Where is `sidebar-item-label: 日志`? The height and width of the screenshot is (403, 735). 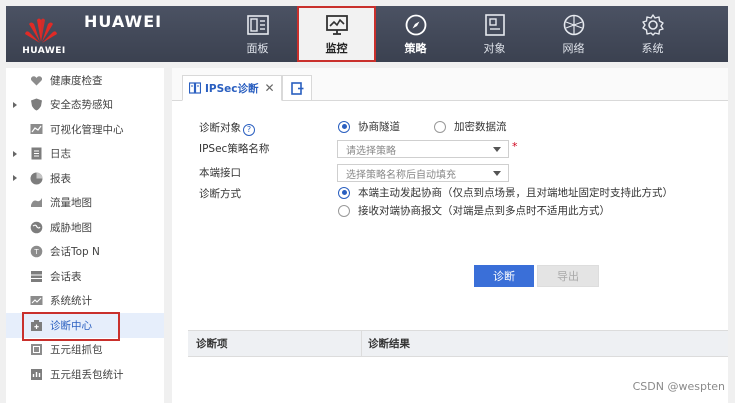
sidebar-item-label: 日志 is located at coordinates (60, 154).